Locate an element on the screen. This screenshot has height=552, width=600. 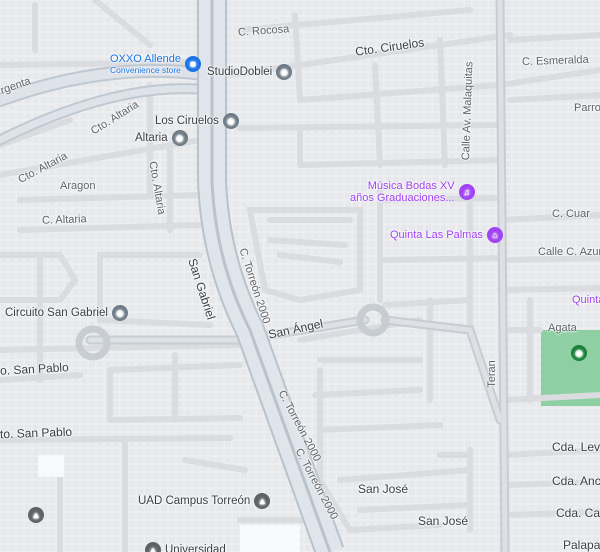
street-label: C. Cuar is located at coordinates (571, 214).